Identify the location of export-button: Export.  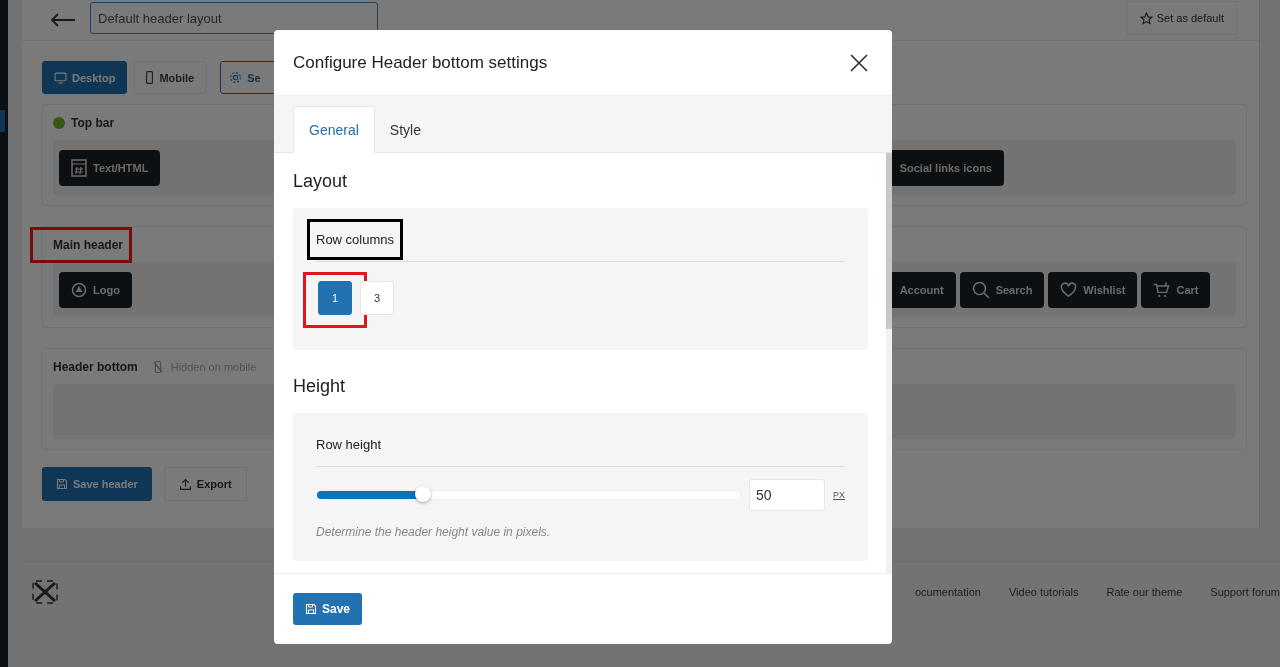
(205, 484).